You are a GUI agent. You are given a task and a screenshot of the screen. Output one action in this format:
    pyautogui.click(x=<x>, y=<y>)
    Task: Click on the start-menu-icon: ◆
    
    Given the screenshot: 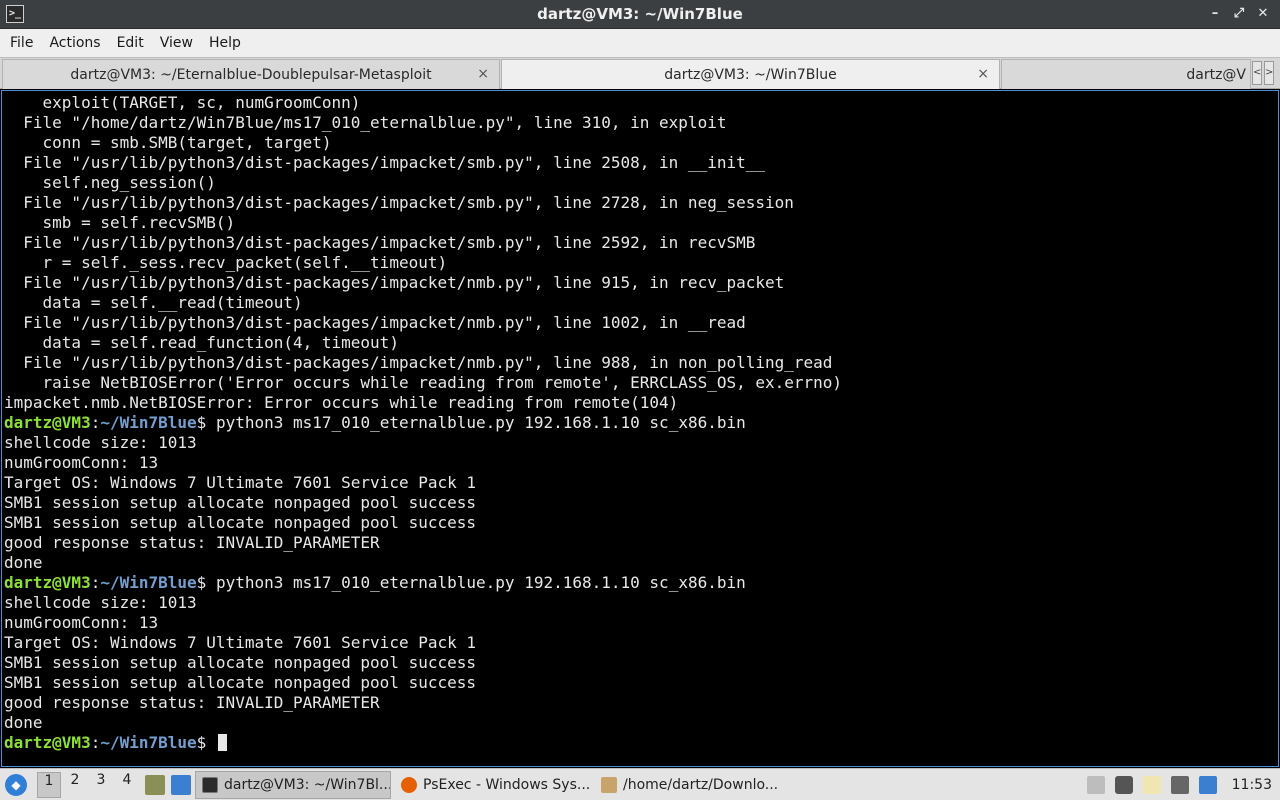 What is the action you would take?
    pyautogui.click(x=16, y=784)
    